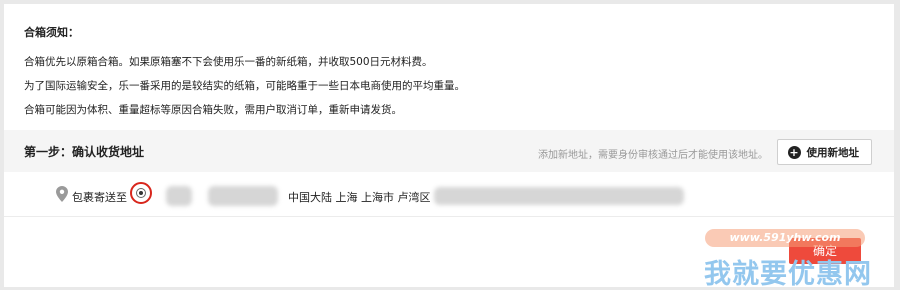 This screenshot has width=900, height=290. I want to click on step-title: 第一步：确认收货地址, so click(84, 152).